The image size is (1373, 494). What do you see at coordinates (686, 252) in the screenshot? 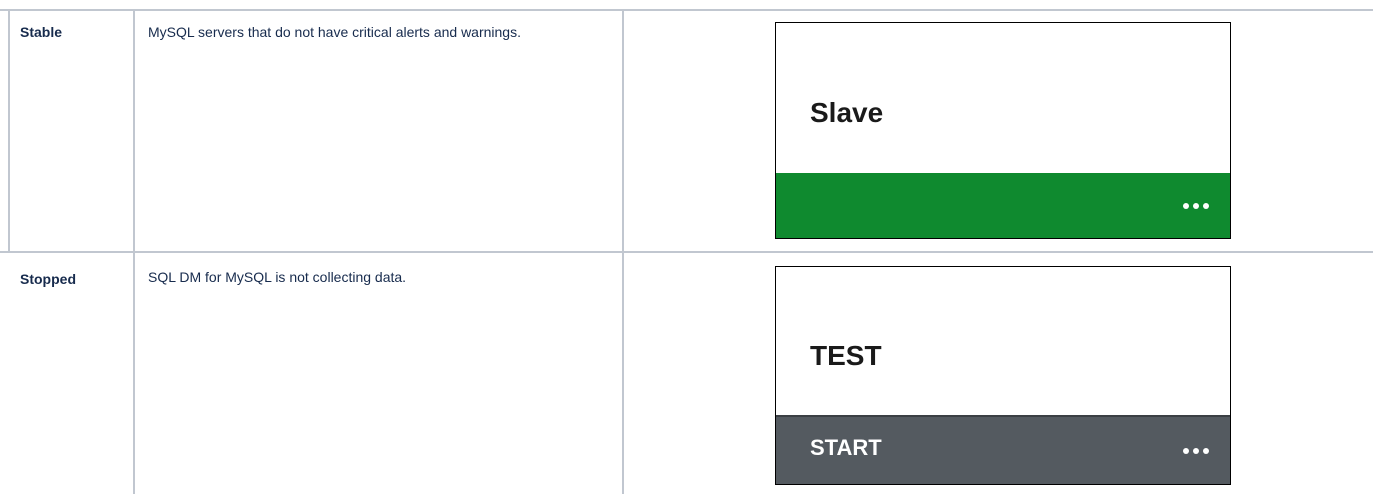
I see `table-row-divider` at bounding box center [686, 252].